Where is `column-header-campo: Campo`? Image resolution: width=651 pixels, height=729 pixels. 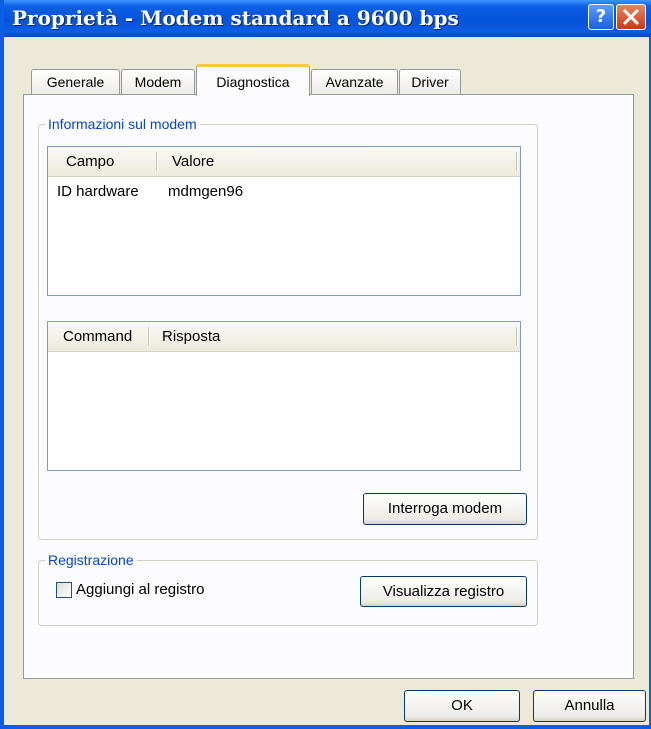 column-header-campo: Campo is located at coordinates (90, 161).